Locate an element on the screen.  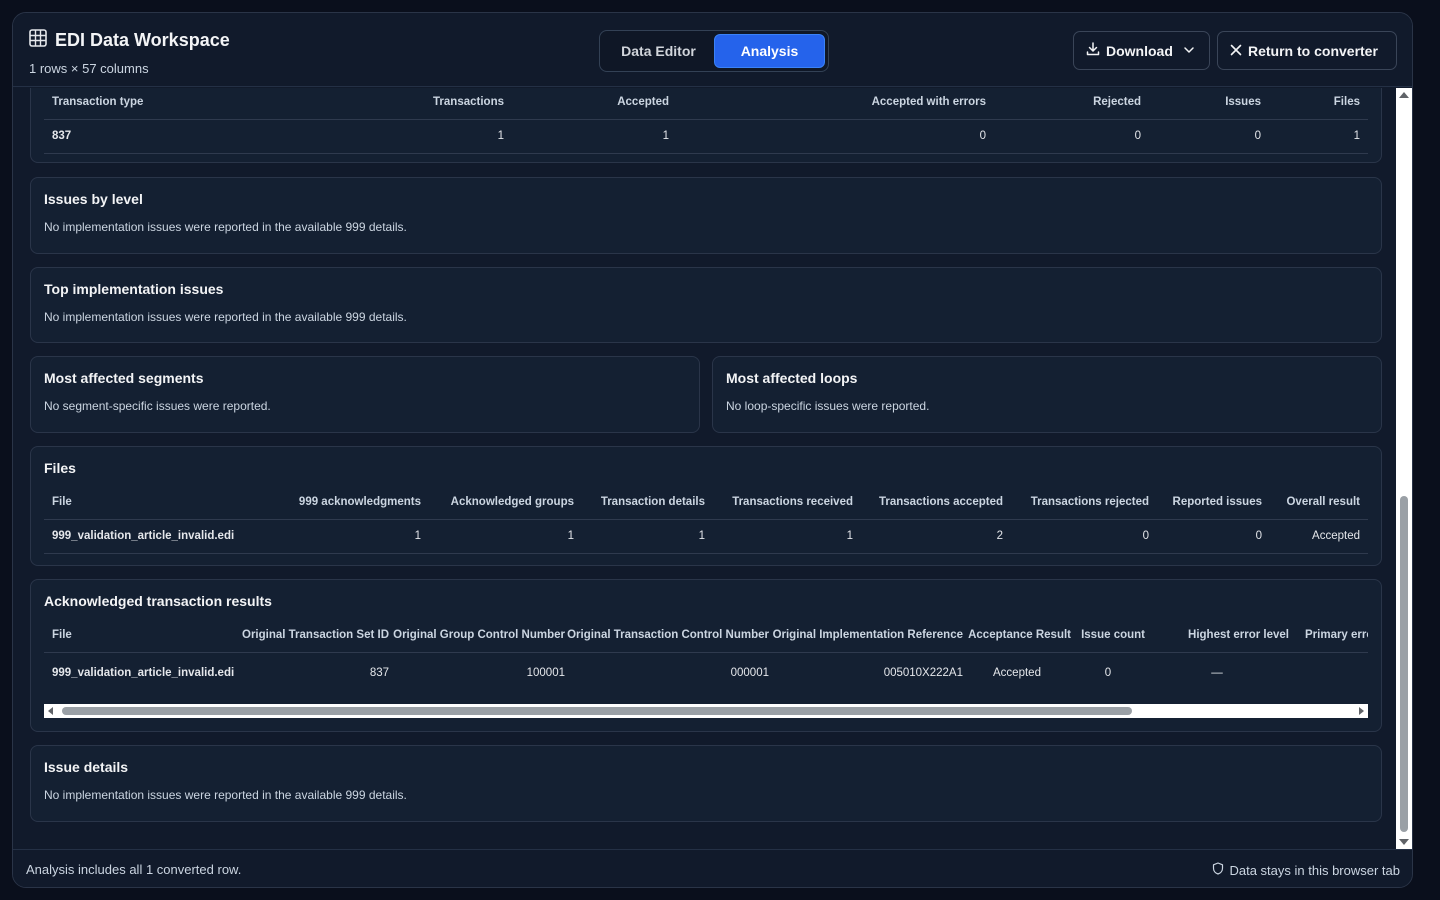
tab-data-editor: Data Editor is located at coordinates (658, 51).